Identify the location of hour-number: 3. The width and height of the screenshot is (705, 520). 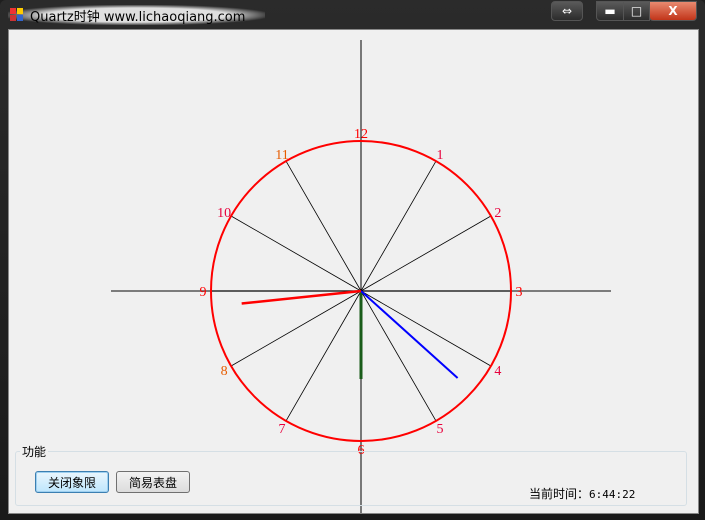
(519, 292).